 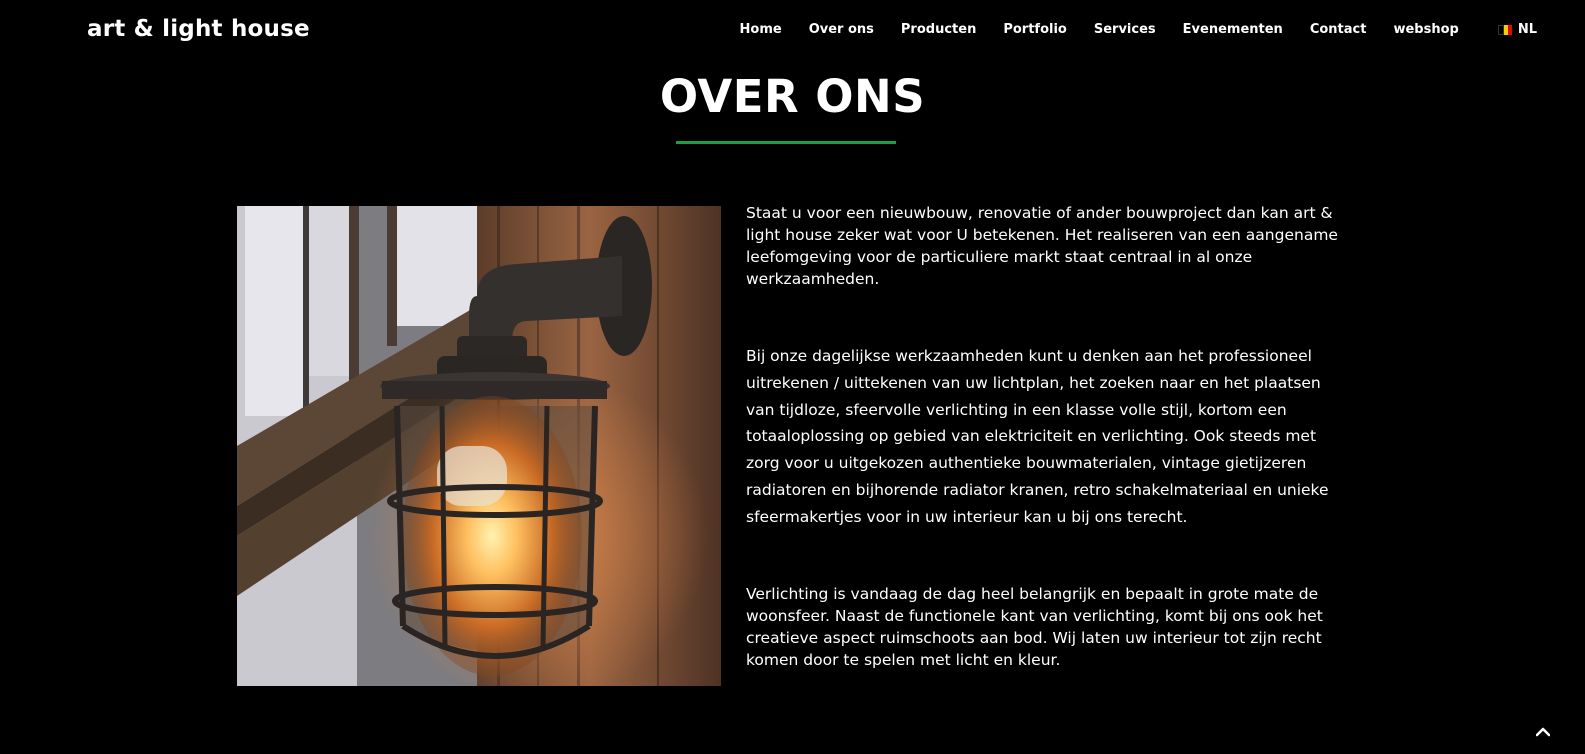 I want to click on title-section: OVER ONS, so click(x=792, y=97).